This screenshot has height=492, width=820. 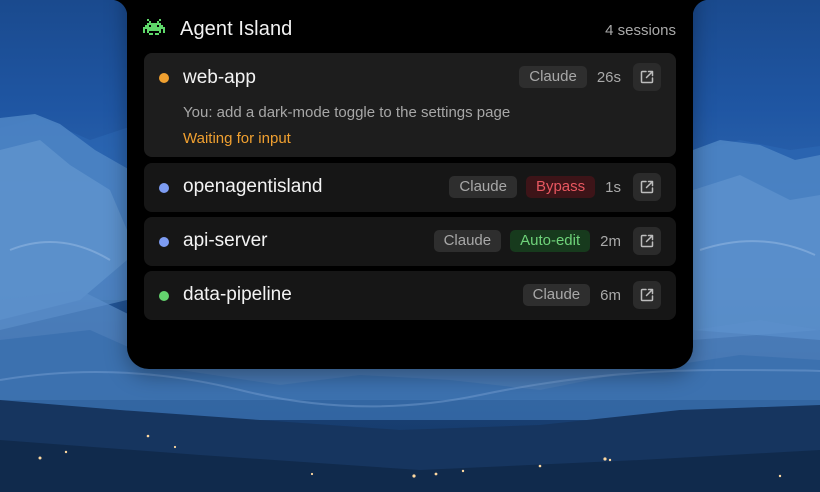 I want to click on session-name: api-server, so click(x=225, y=240).